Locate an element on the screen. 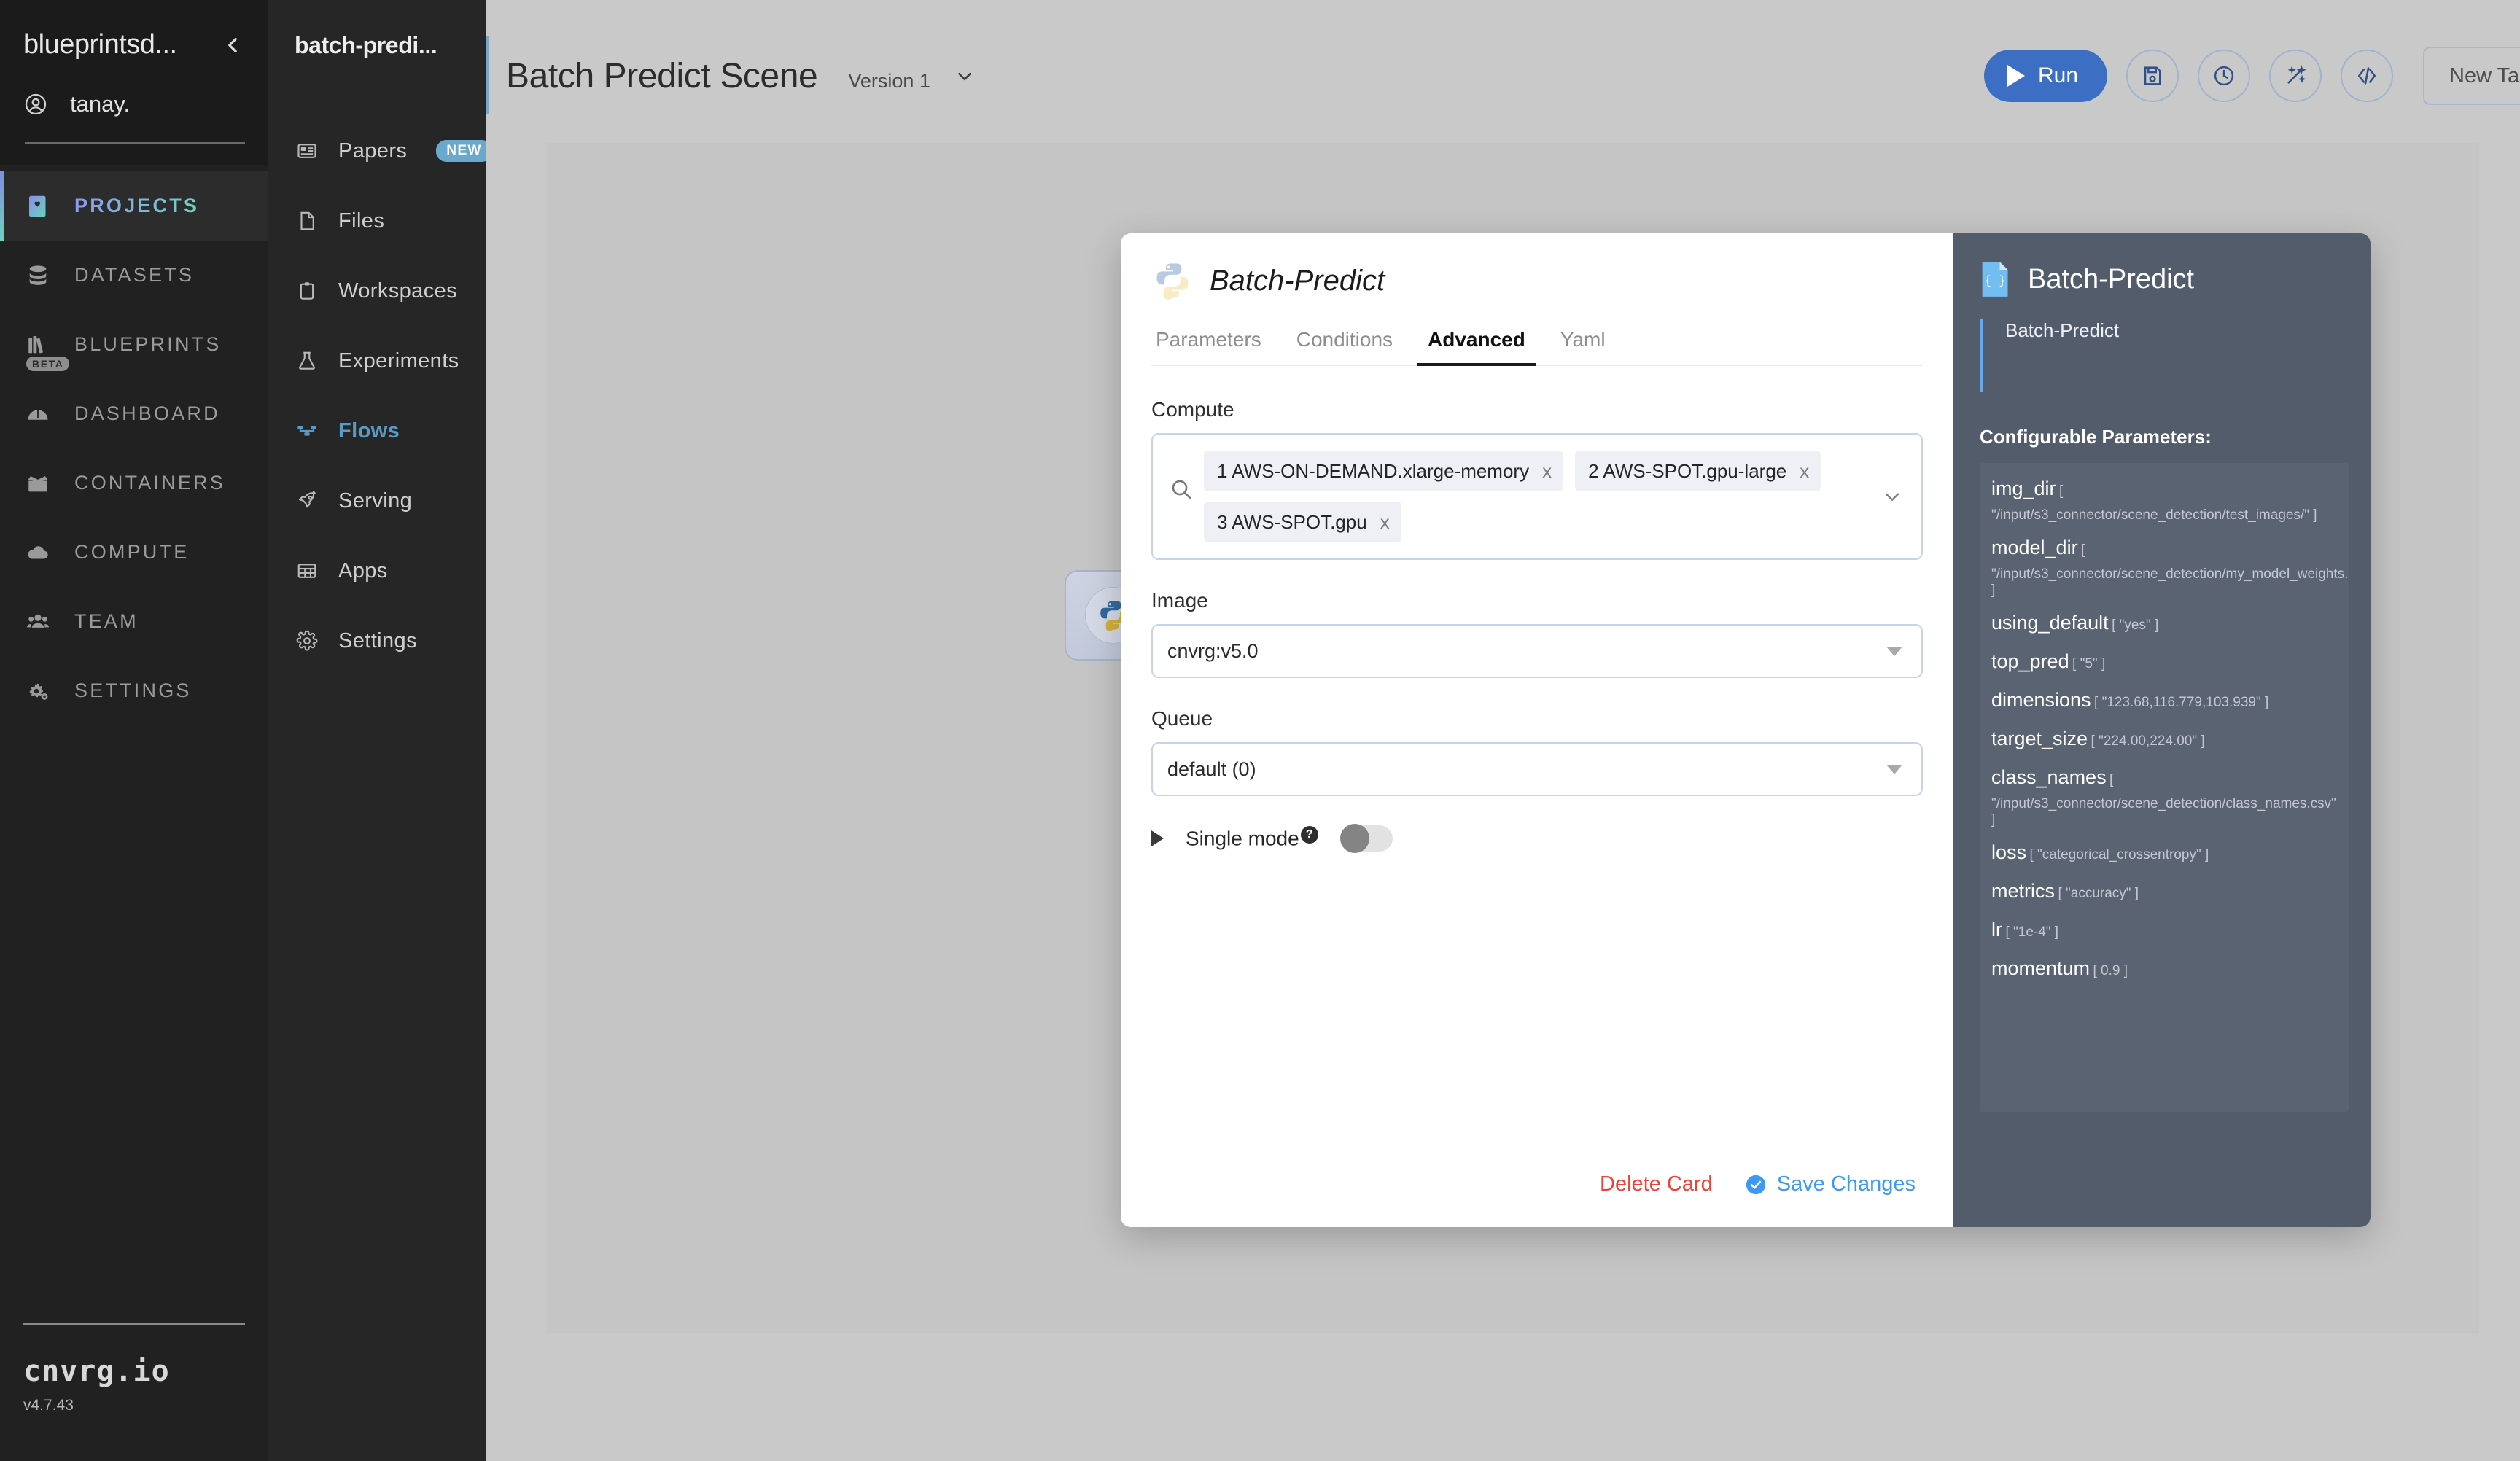 The image size is (2520, 1461). compute-chip: 3 AWS-SPOT.gpu x is located at coordinates (1302, 522).